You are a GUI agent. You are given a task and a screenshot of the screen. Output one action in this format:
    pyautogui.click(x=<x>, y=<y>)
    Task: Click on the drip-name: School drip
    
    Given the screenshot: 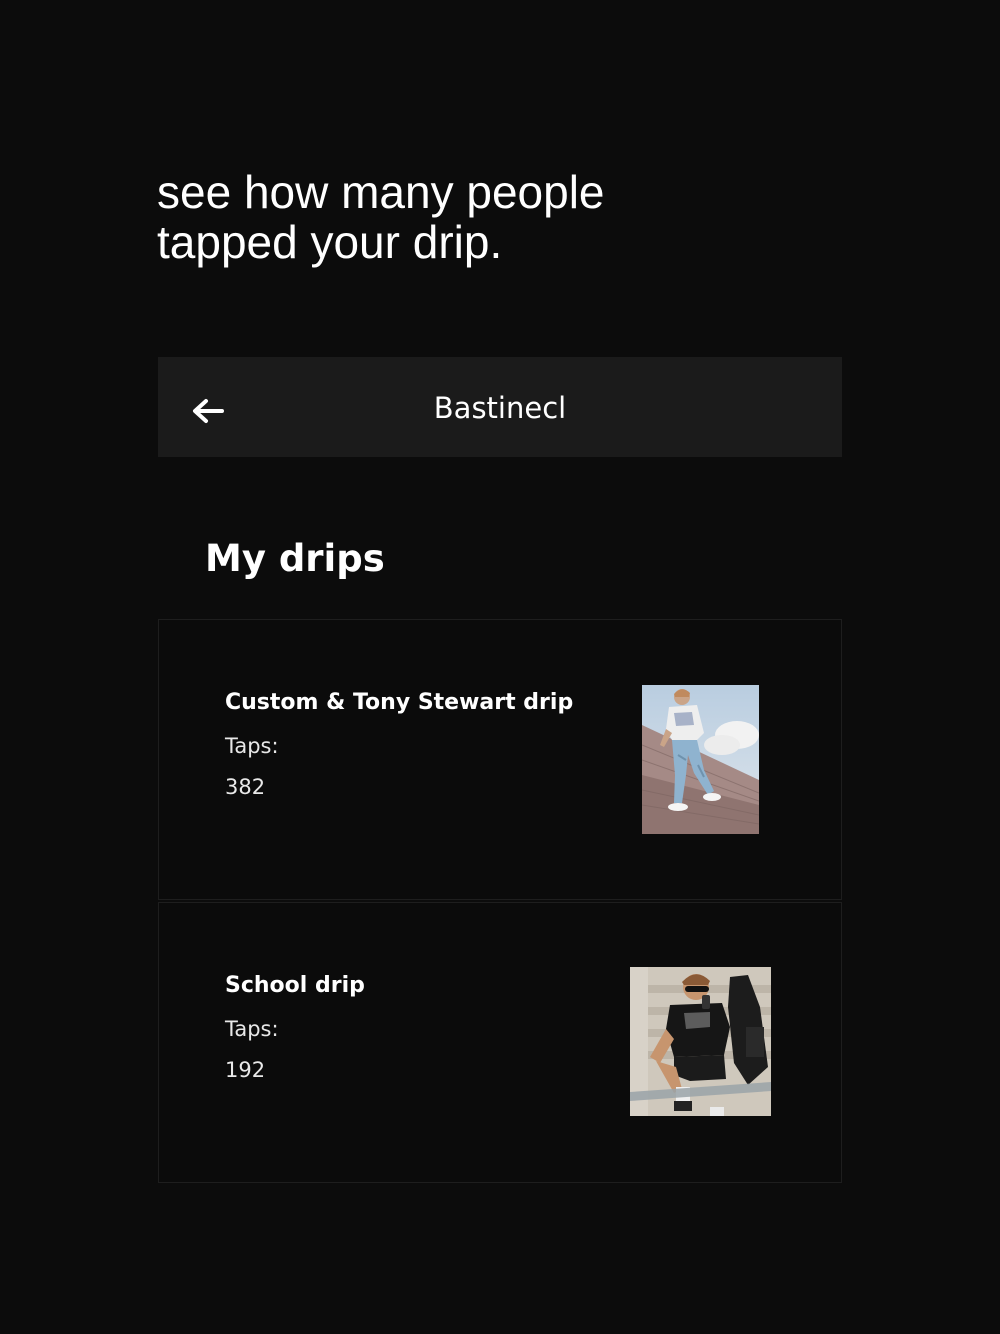 What is the action you would take?
    pyautogui.click(x=295, y=985)
    